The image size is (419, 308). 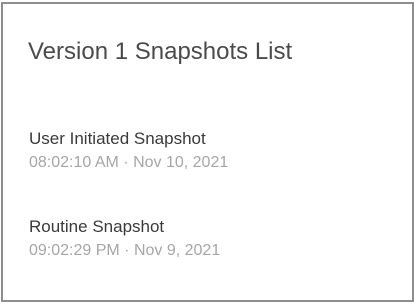 What do you see at coordinates (117, 138) in the screenshot?
I see `snapshot-name: User Initiated Snapshot` at bounding box center [117, 138].